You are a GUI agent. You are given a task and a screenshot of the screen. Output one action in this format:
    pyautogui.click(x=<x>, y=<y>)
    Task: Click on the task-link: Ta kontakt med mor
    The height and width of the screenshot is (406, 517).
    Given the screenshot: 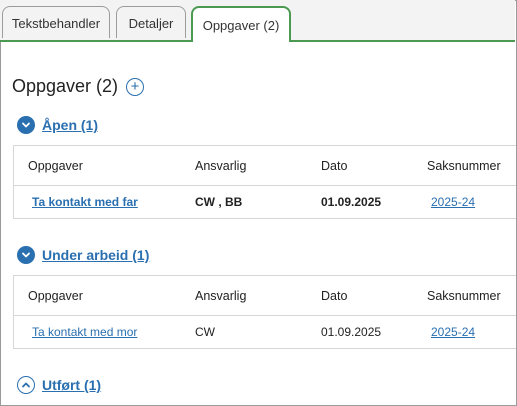 What is the action you would take?
    pyautogui.click(x=84, y=332)
    